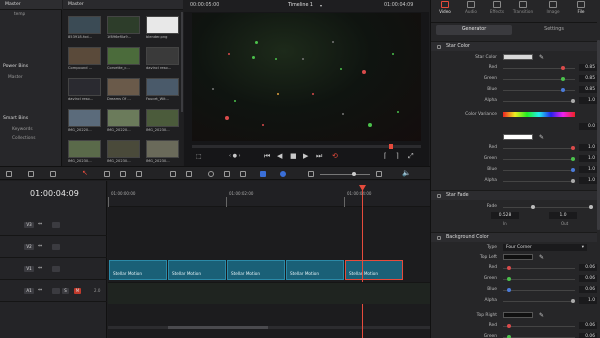 The height and width of the screenshot is (338, 600). I want to click on jog-icon: ‹ ● ›, so click(235, 156).